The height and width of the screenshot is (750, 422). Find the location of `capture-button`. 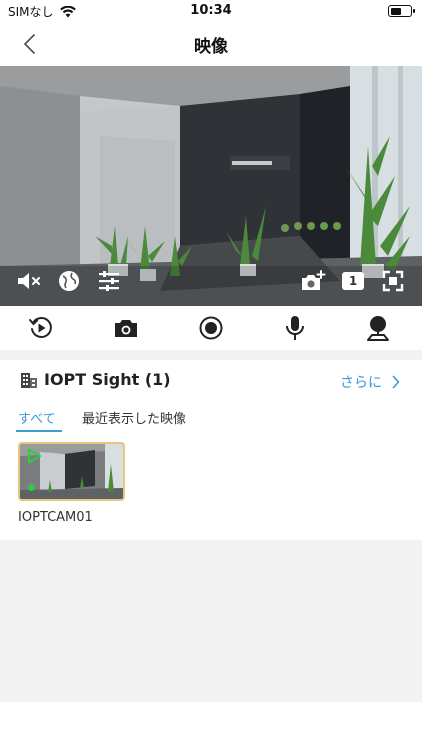

capture-button is located at coordinates (126, 328).